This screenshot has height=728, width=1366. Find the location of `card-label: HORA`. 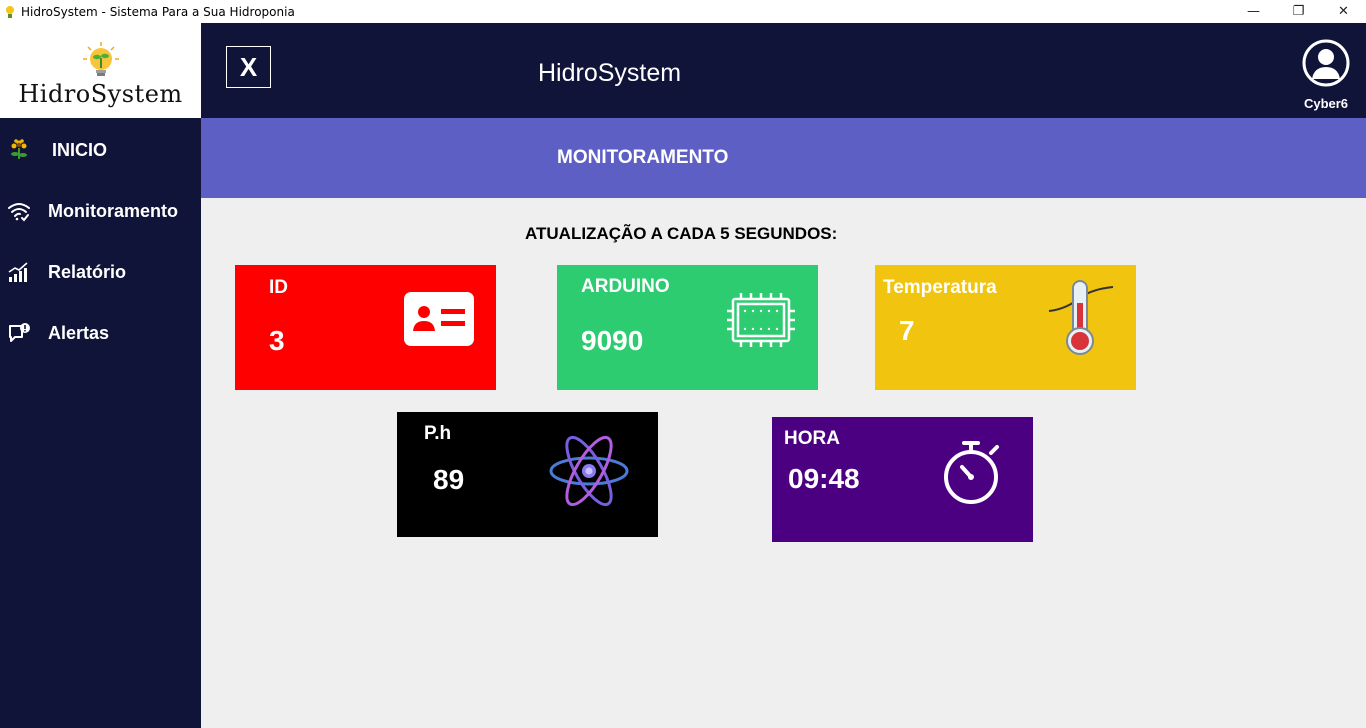

card-label: HORA is located at coordinates (812, 438).